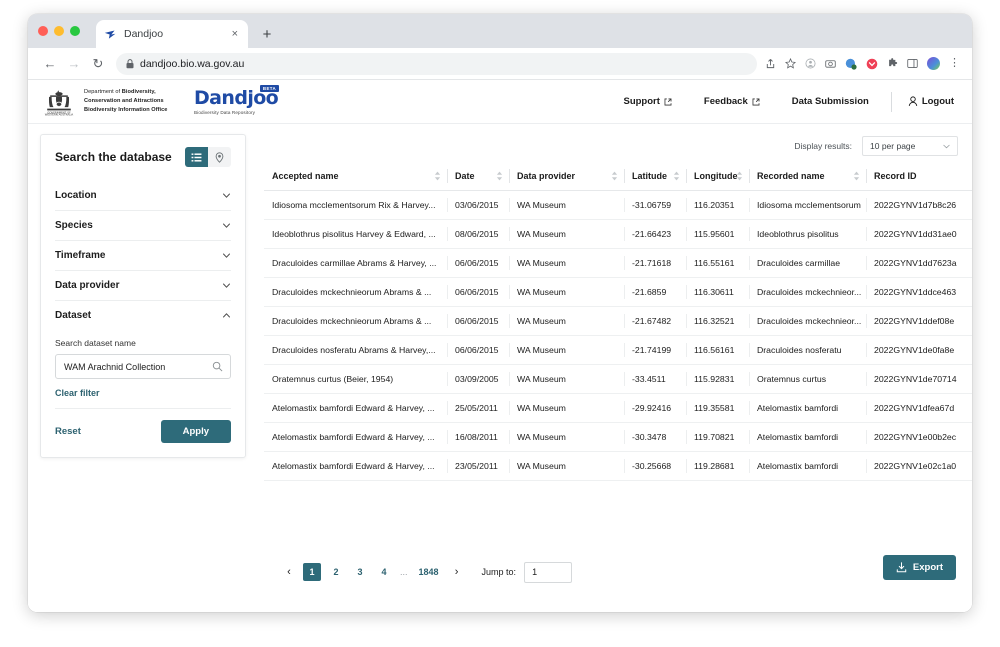 This screenshot has height=647, width=1000. I want to click on profile-circle-icon, so click(810, 63).